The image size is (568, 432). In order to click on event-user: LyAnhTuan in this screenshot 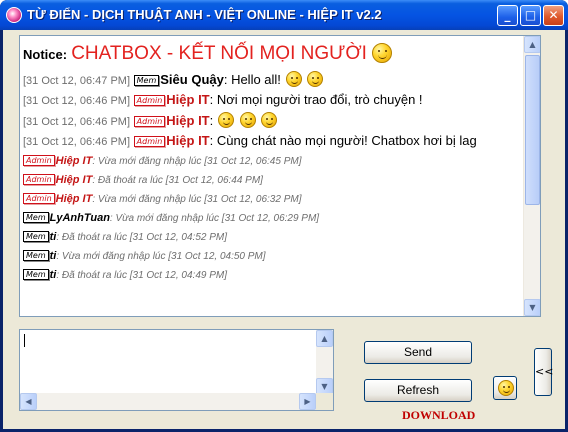, I will do `click(80, 218)`.